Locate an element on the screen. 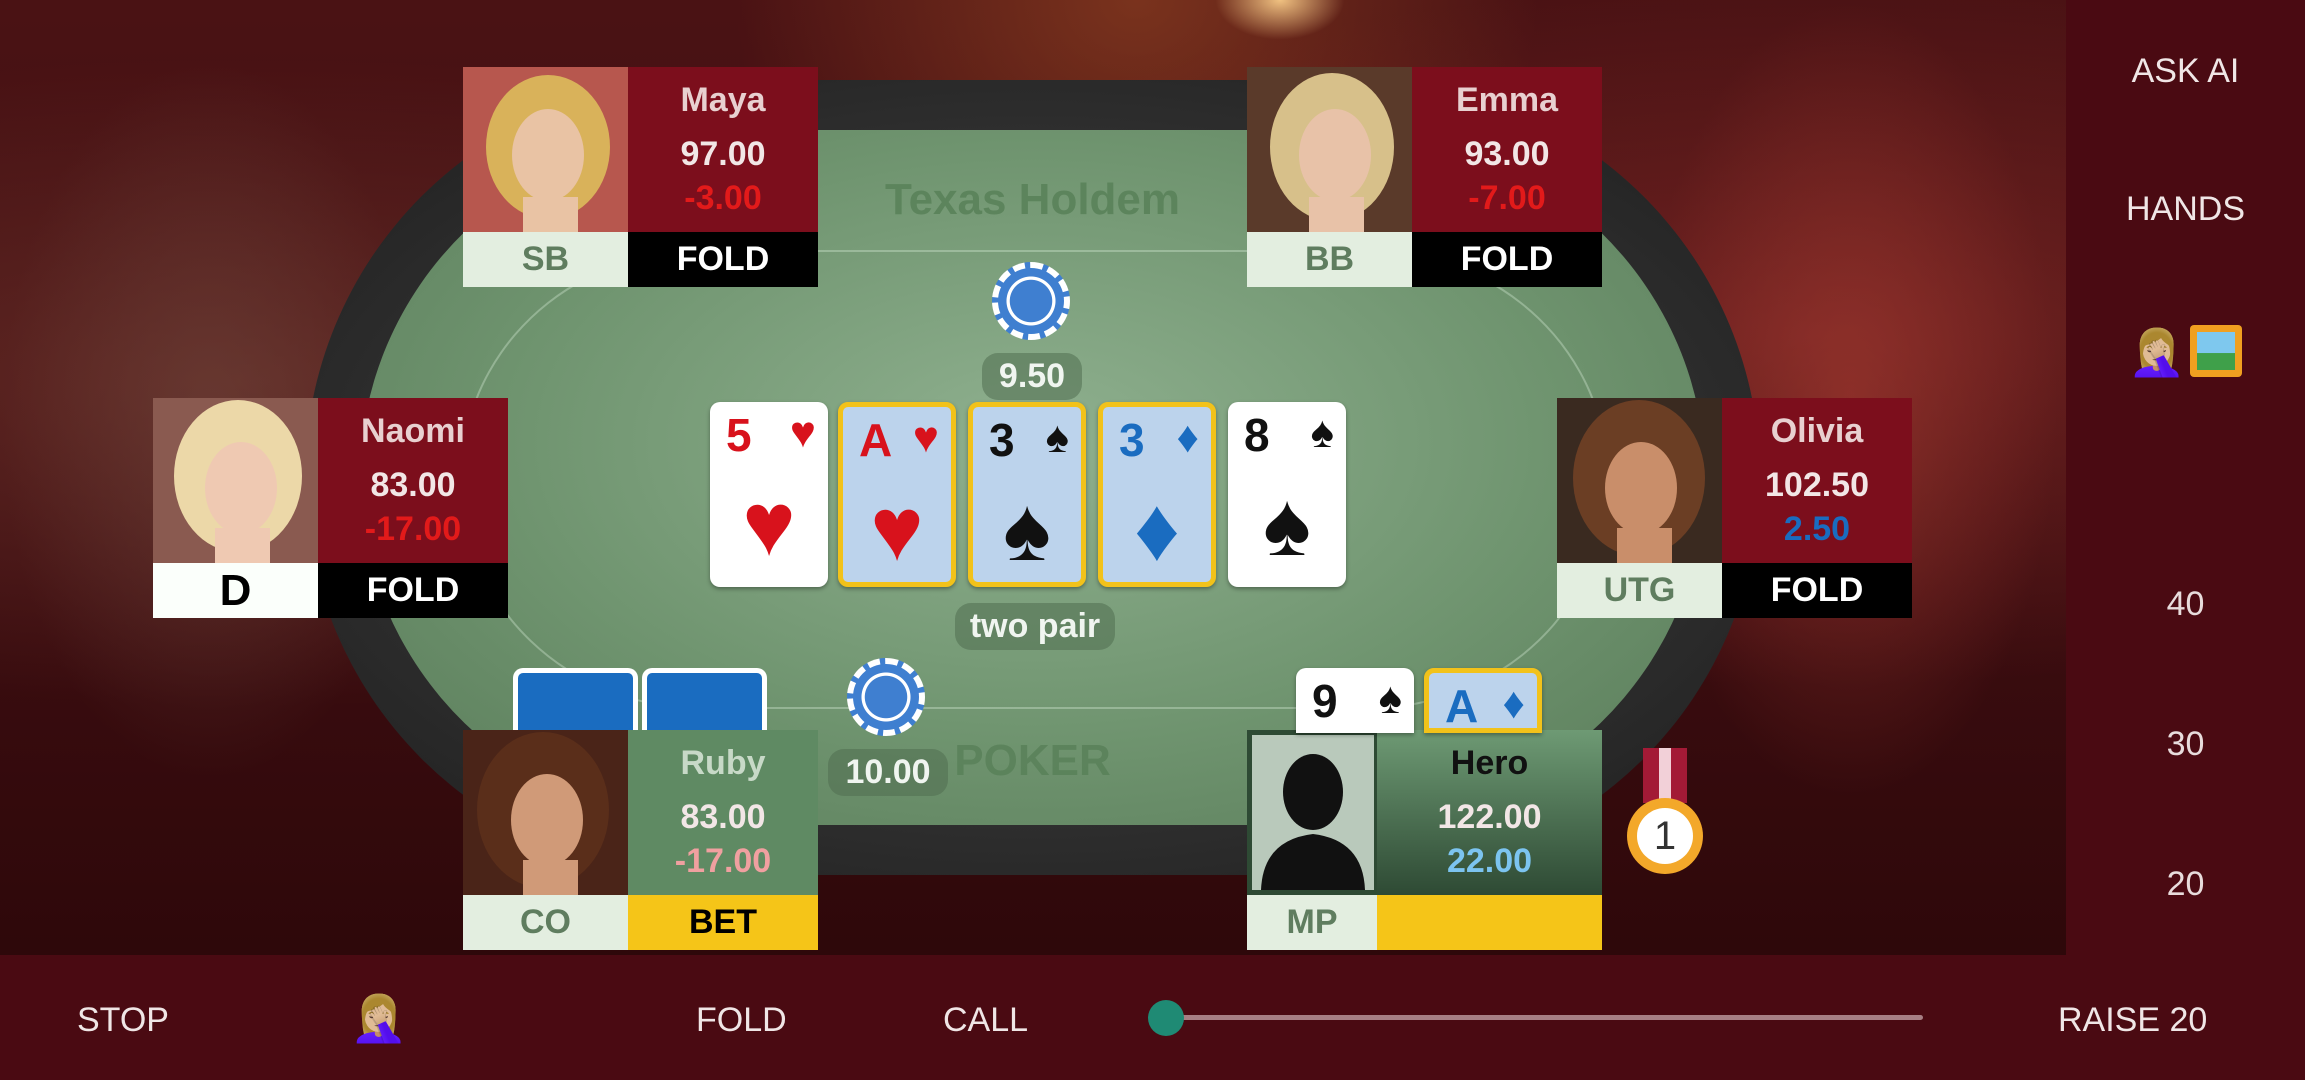 The image size is (2305, 1080). ask-ai-button: ASK AI is located at coordinates (2185, 71).